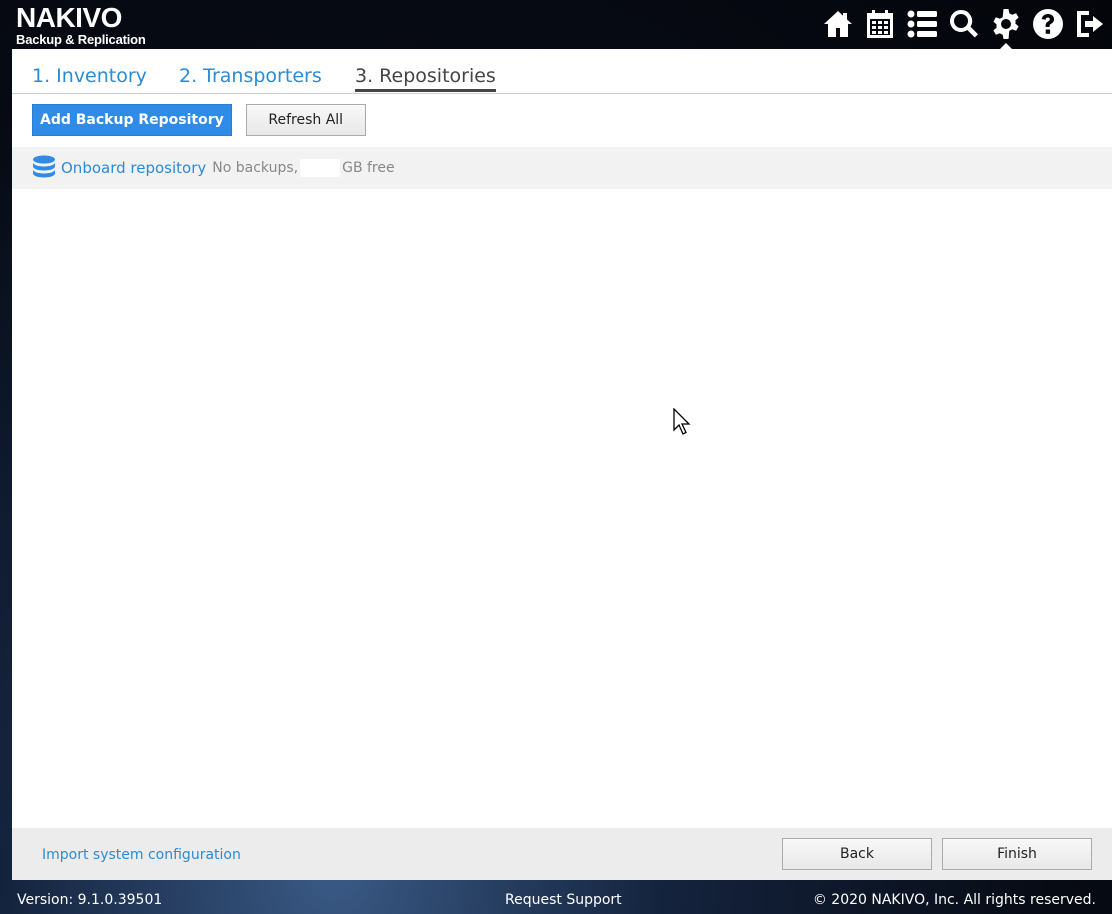  Describe the element at coordinates (89, 77) in the screenshot. I see `tab-inventory: 1. Inventory` at that location.